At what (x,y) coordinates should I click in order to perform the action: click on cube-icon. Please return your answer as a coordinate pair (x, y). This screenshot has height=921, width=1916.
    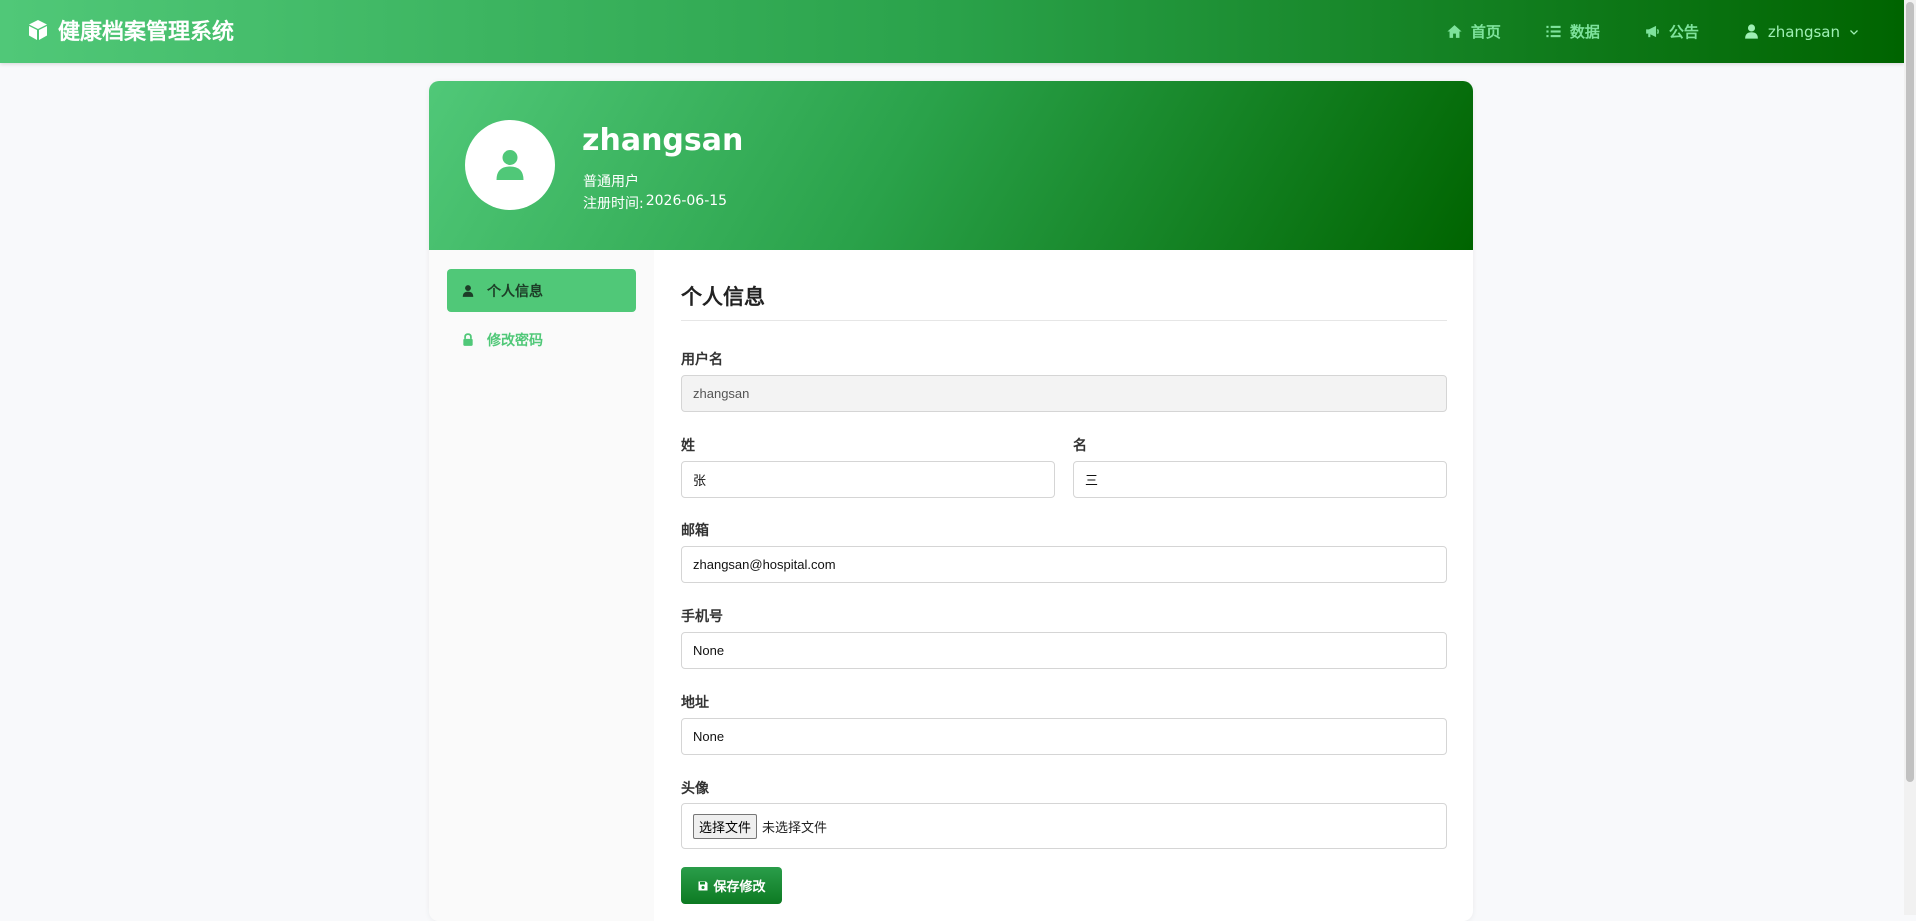
    Looking at the image, I should click on (38, 30).